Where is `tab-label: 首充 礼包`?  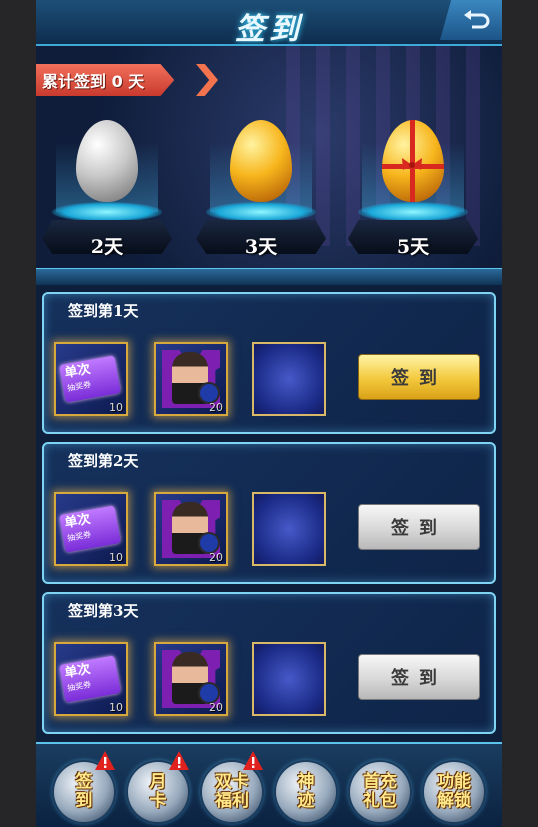
tab-label: 首充 礼包 is located at coordinates (380, 791).